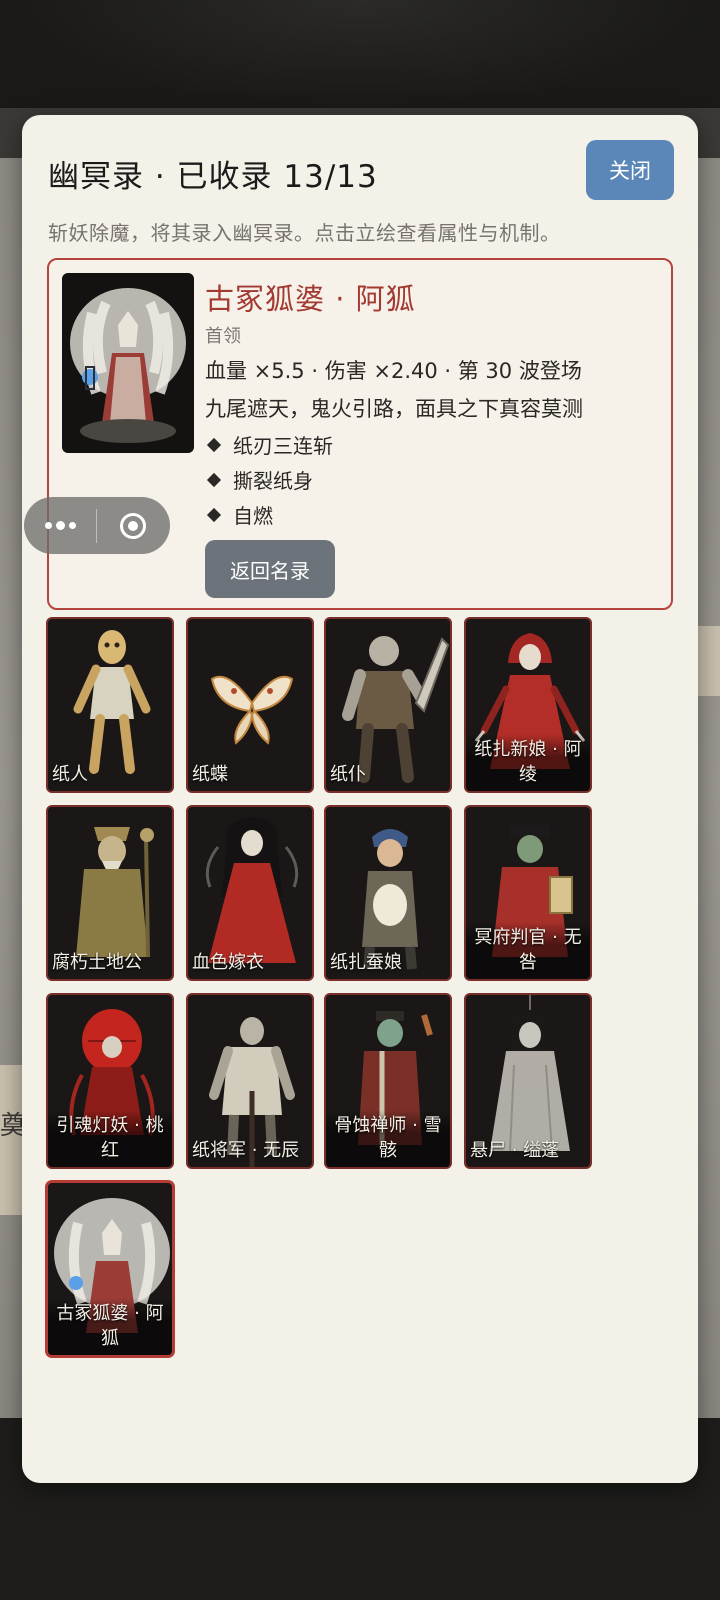 The width and height of the screenshot is (720, 1600). What do you see at coordinates (70, 774) in the screenshot?
I see `card-label: 纸人` at bounding box center [70, 774].